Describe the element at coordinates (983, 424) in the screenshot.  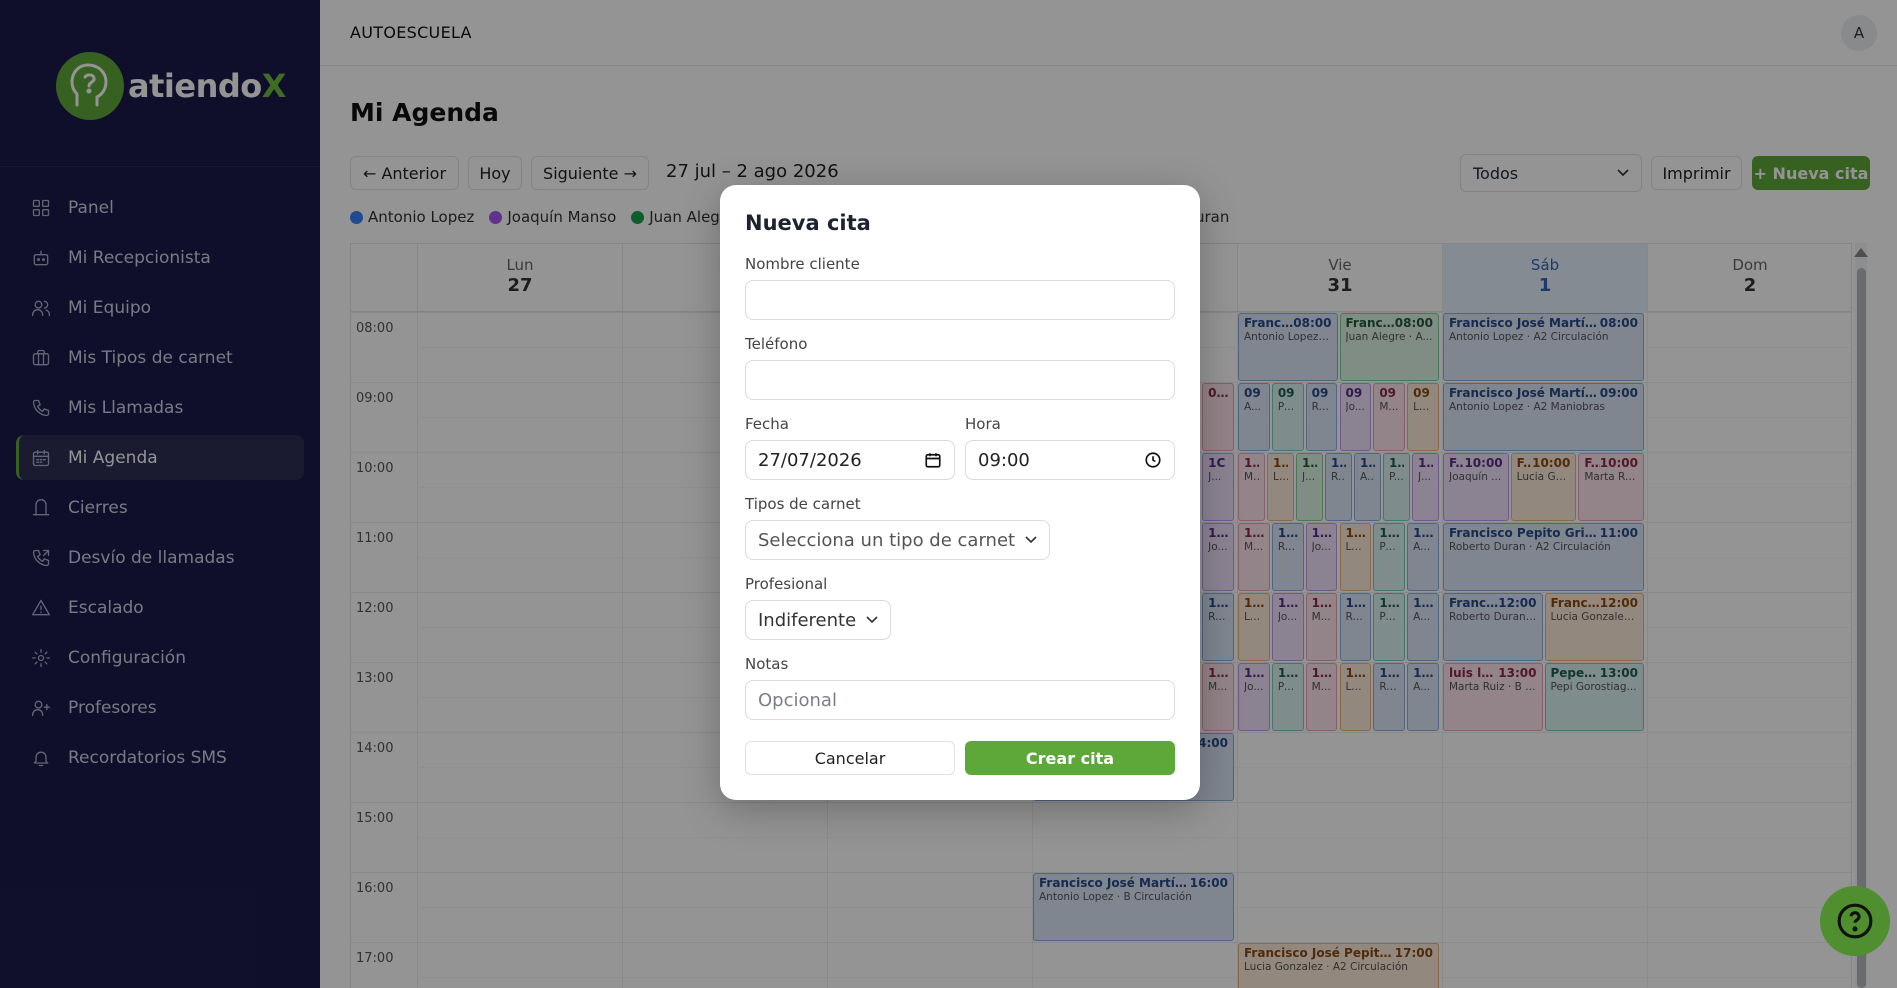
I see `time-label: Hora` at that location.